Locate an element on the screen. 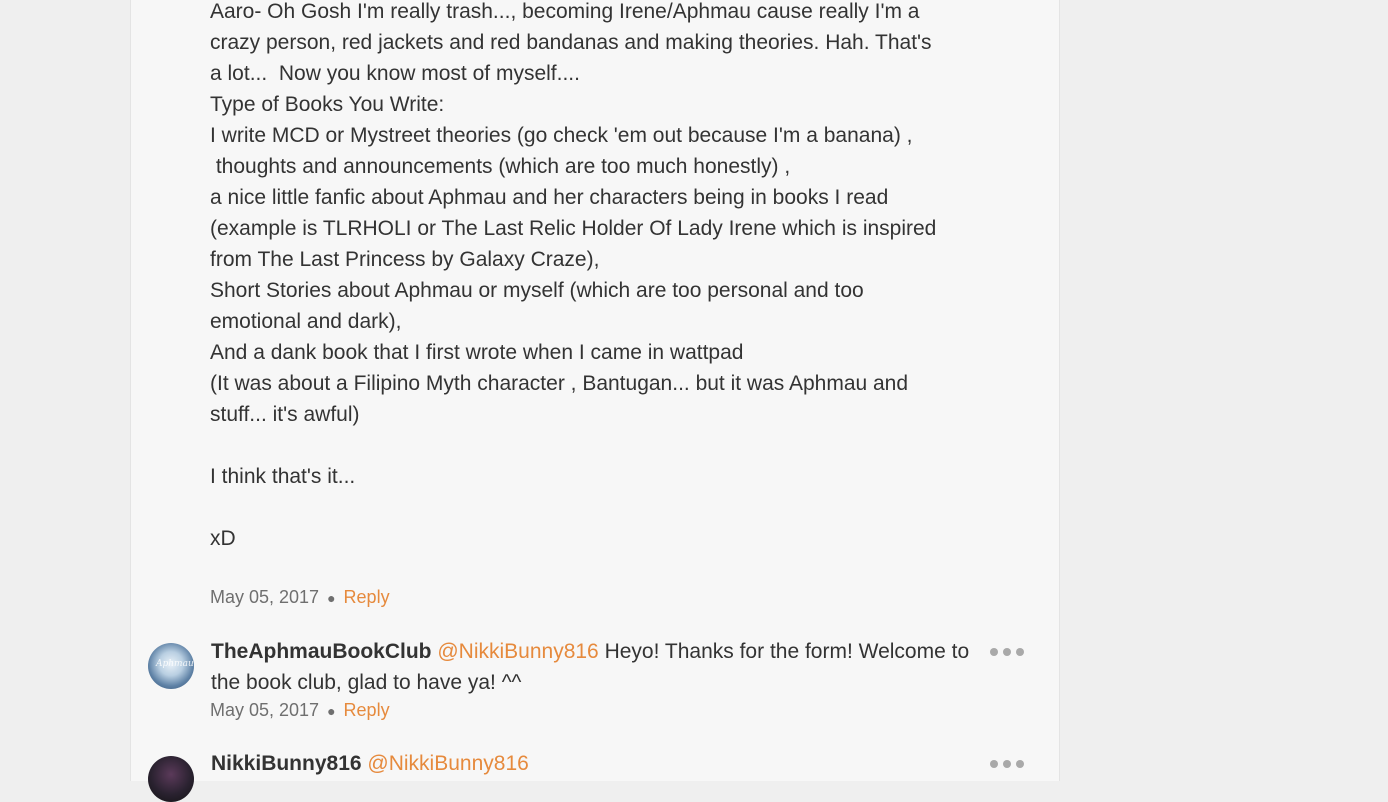 This screenshot has width=1388, height=802. post-body-line: from The Last Princess by Galaxy Craze), is located at coordinates (405, 259).